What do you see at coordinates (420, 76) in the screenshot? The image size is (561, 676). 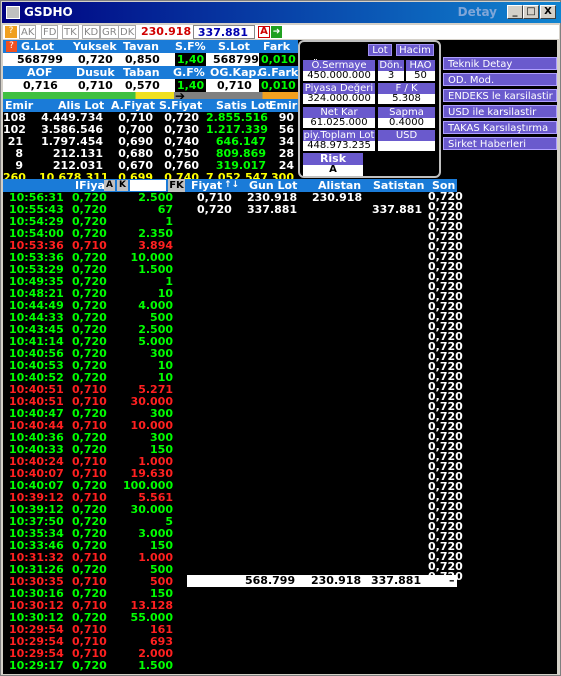 I see `hao-value: 50` at bounding box center [420, 76].